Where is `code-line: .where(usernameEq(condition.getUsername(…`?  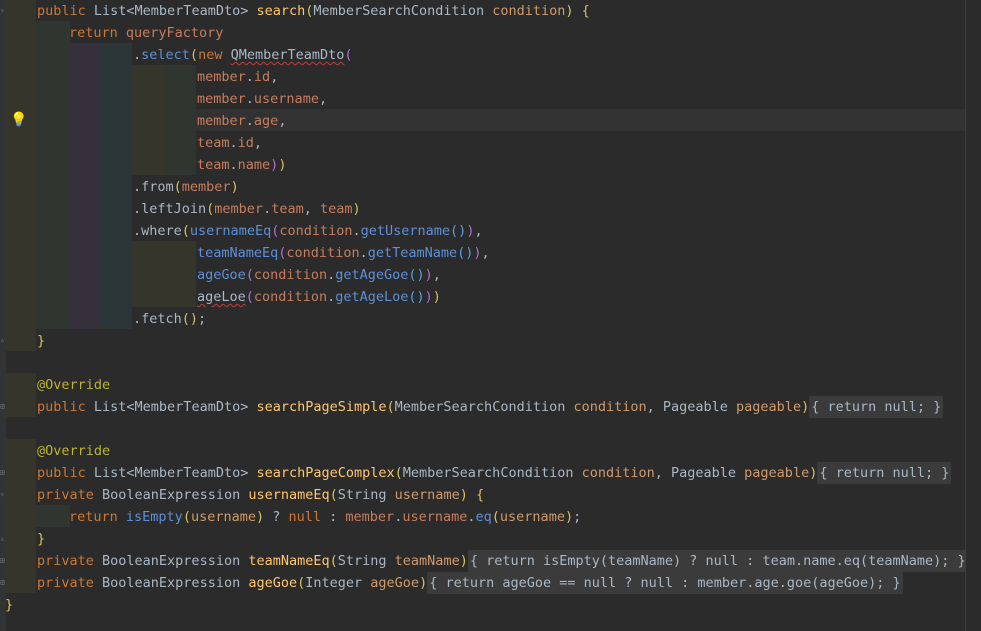
code-line: .where(usernameEq(condition.getUsername(… is located at coordinates (308, 231).